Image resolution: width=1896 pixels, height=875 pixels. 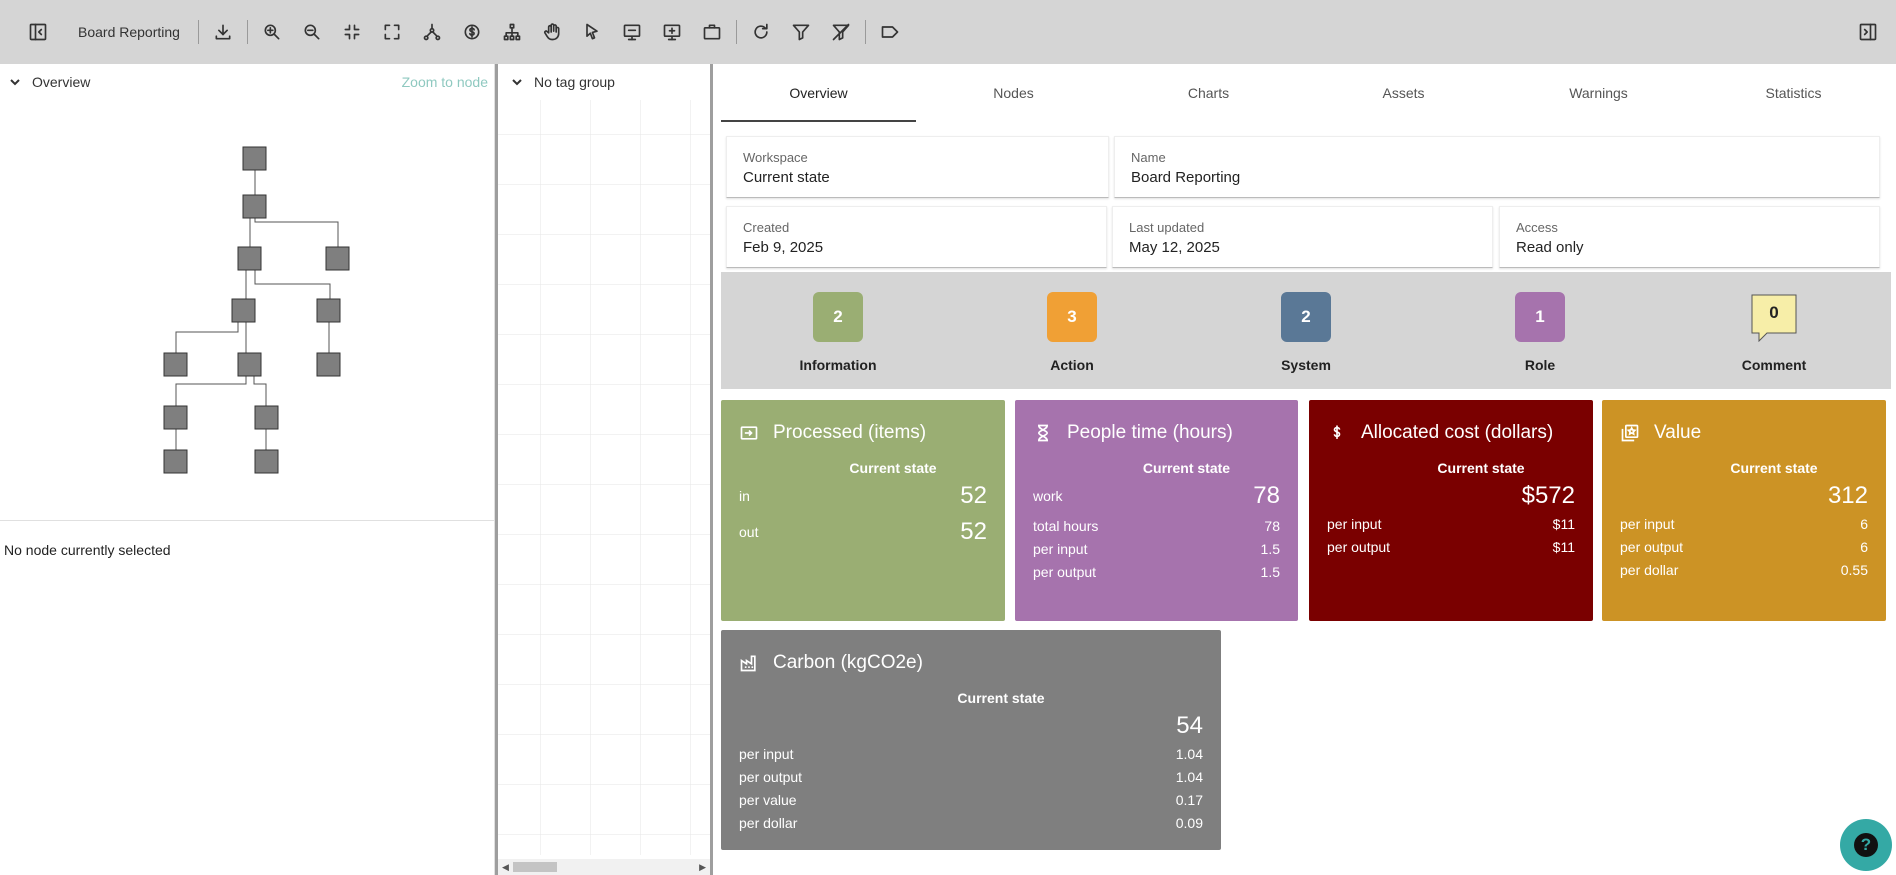 I want to click on zoom-out-icon, so click(x=312, y=32).